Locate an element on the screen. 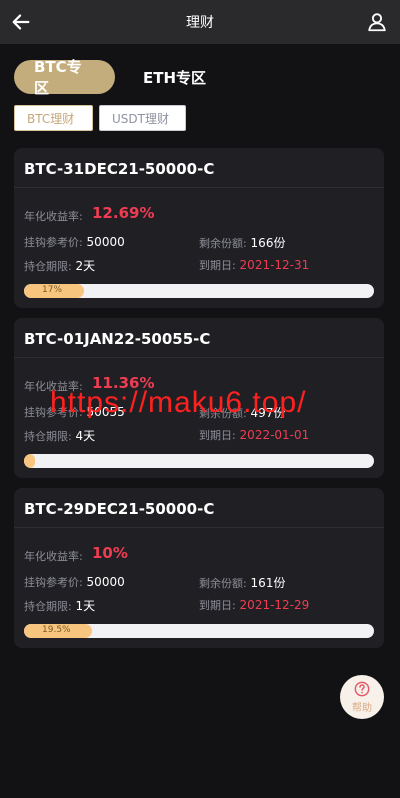  progress-bar: 19.5% is located at coordinates (199, 631).